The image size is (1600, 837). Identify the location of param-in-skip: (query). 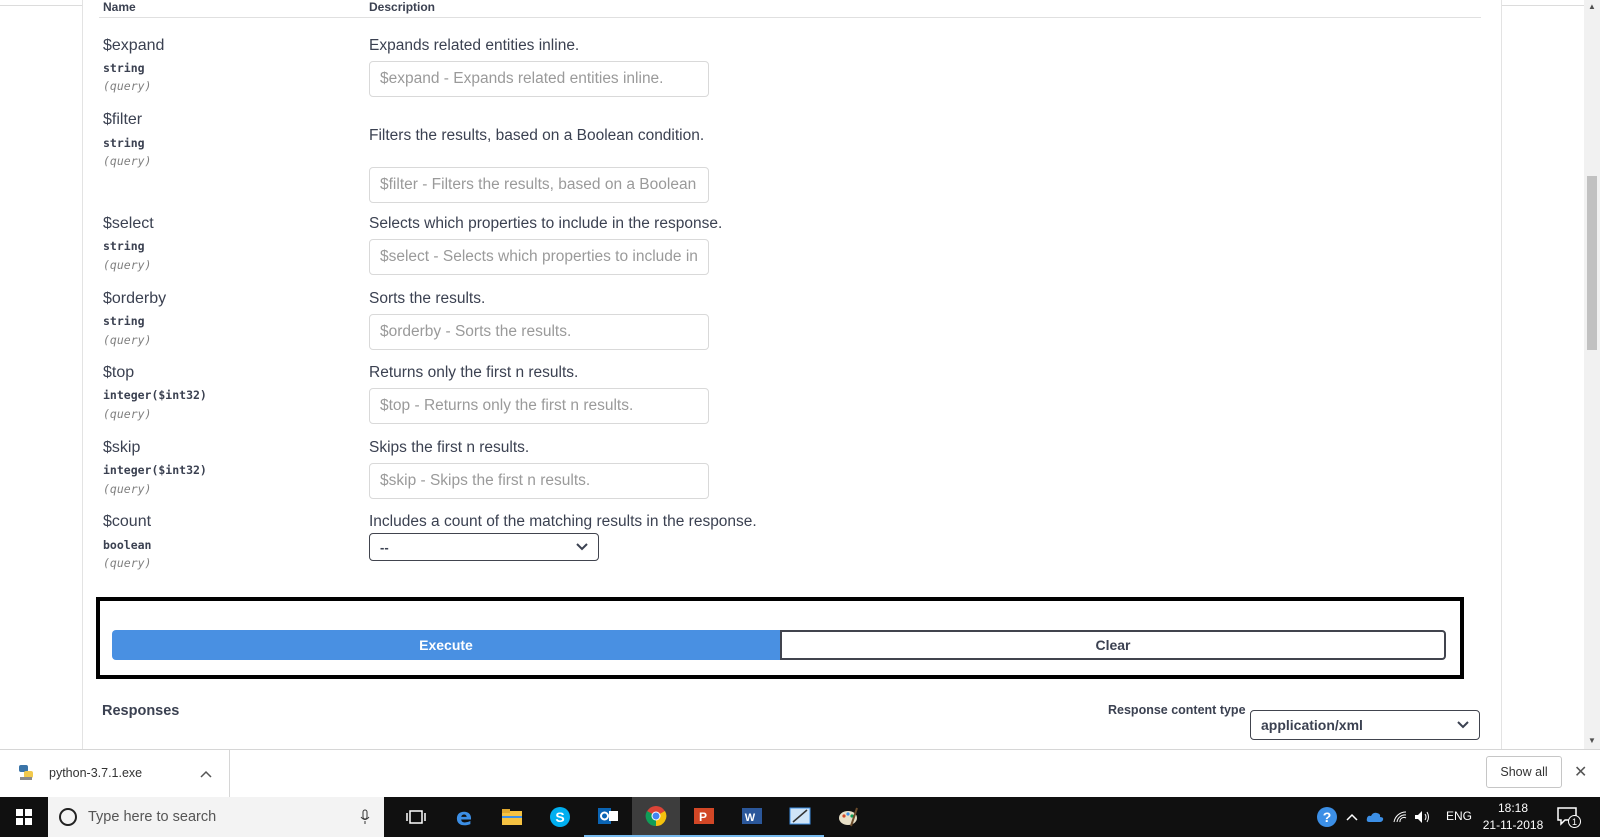
(127, 489).